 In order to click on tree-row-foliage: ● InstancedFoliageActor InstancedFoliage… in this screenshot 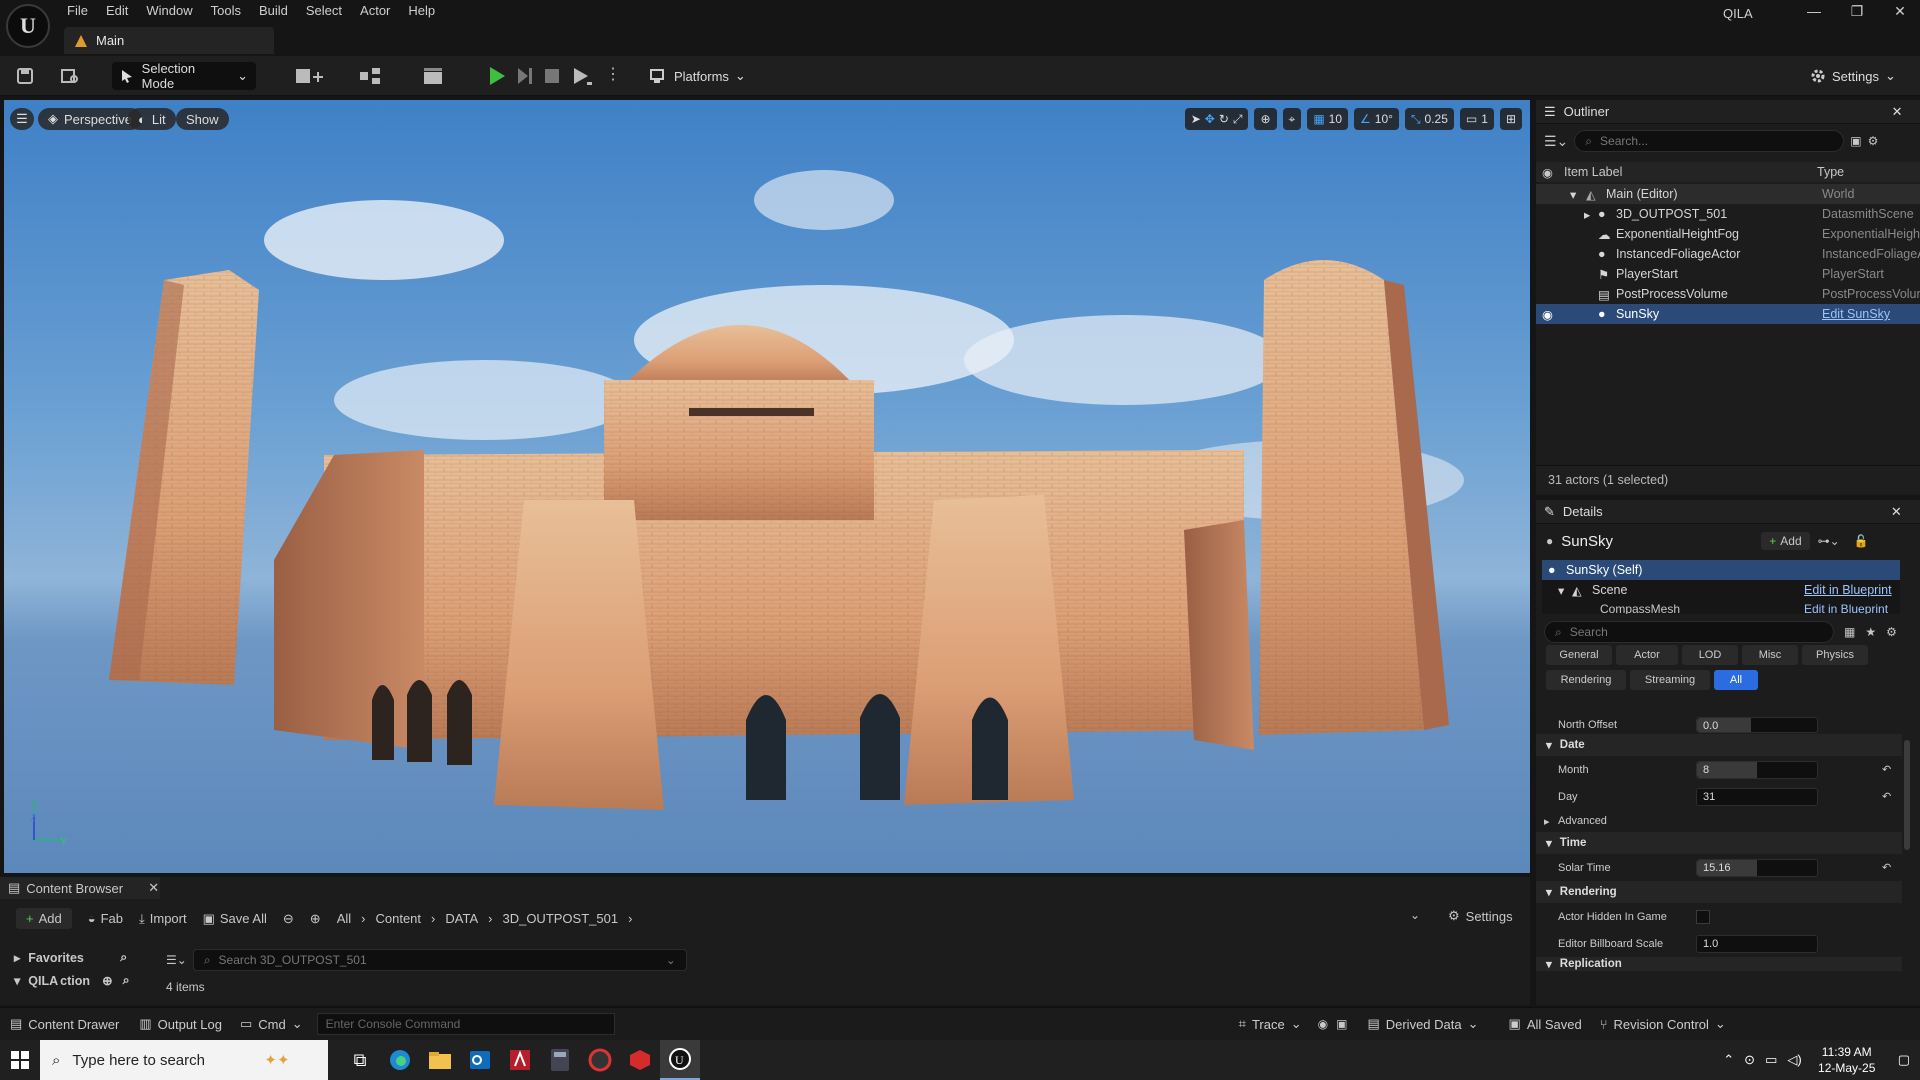, I will do `click(1728, 254)`.